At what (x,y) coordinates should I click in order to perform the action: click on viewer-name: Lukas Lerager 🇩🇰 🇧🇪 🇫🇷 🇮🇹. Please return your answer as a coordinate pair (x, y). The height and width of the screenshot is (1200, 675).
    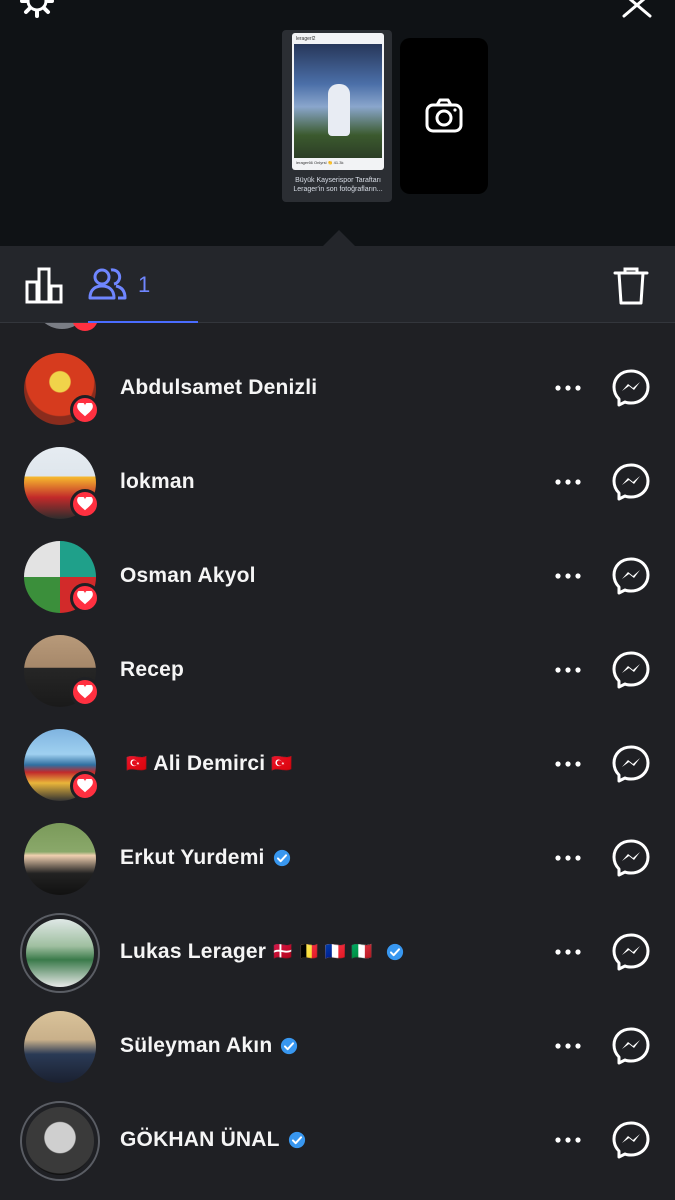
    Looking at the image, I should click on (262, 952).